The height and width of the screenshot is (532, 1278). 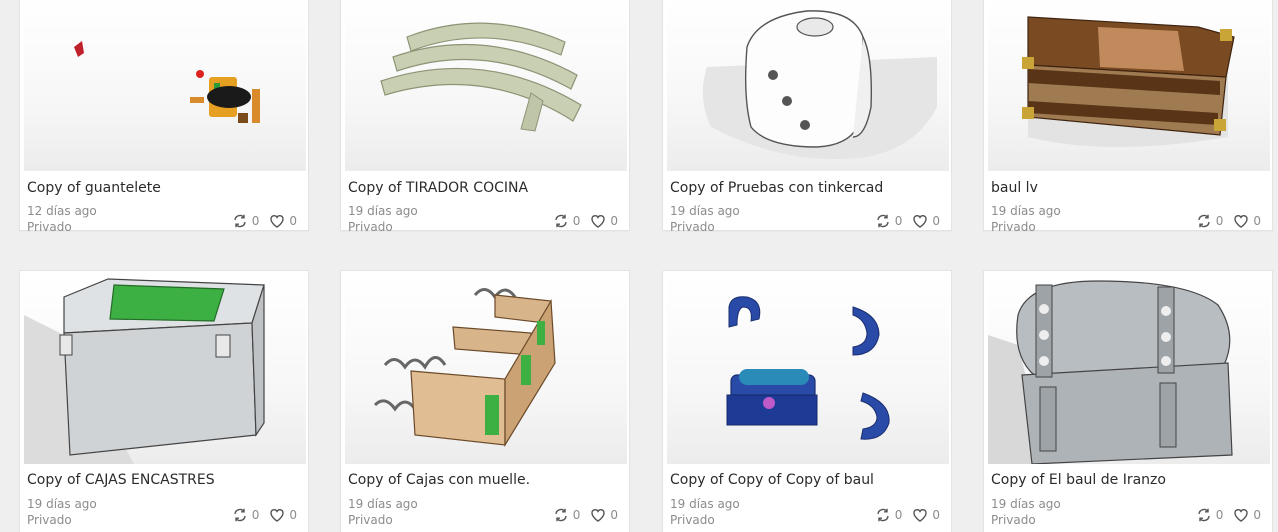 What do you see at coordinates (819, 84) in the screenshot?
I see `dado-model-image` at bounding box center [819, 84].